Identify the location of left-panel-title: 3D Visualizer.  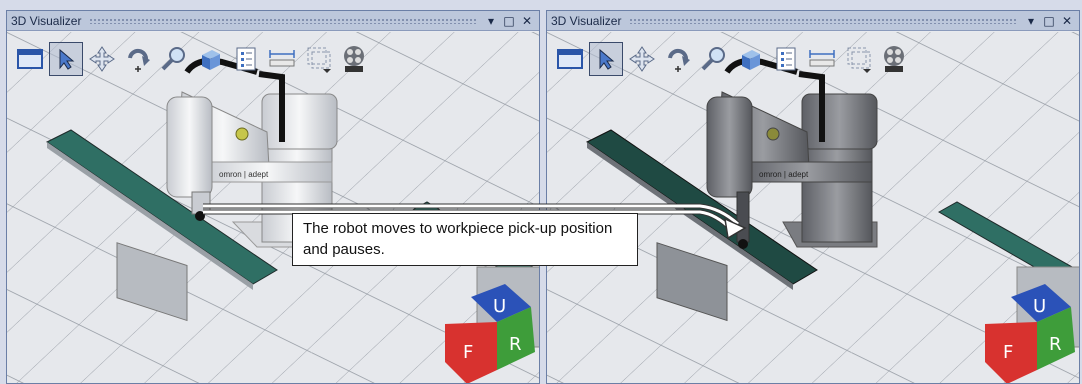
(46, 20).